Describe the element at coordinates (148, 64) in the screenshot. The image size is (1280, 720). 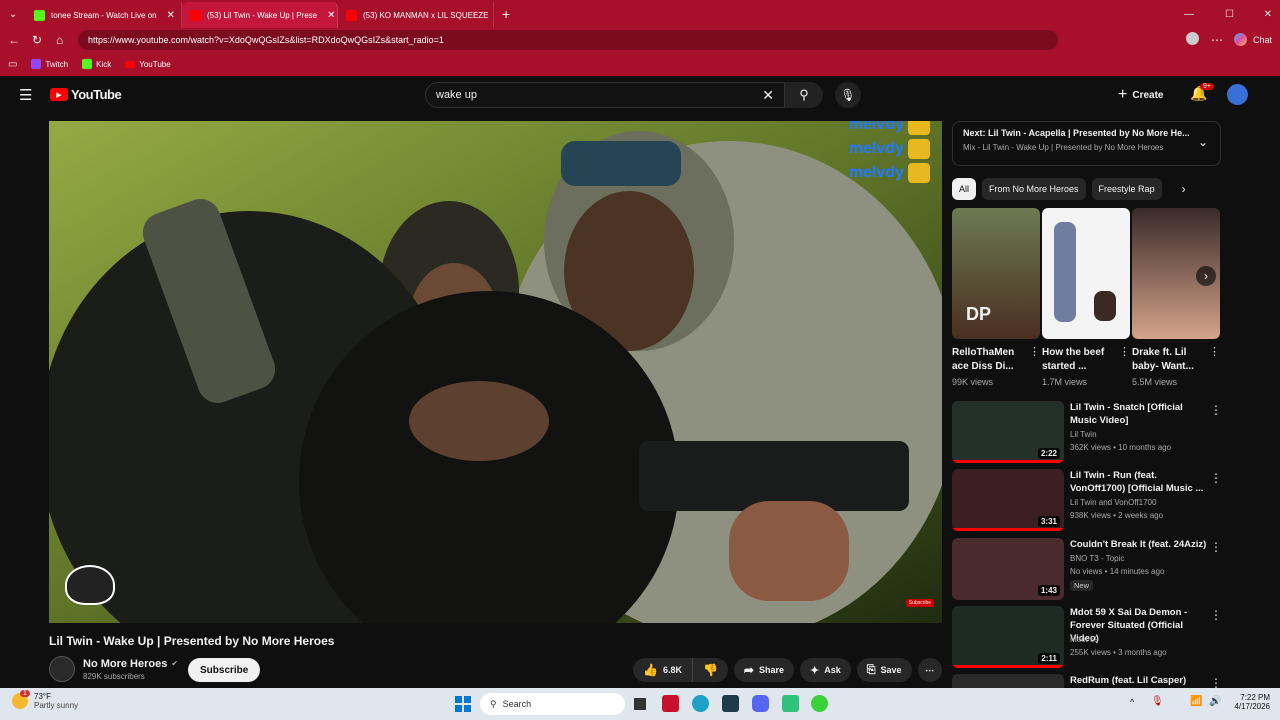
I see `bookmark-youtube: YouTube` at that location.